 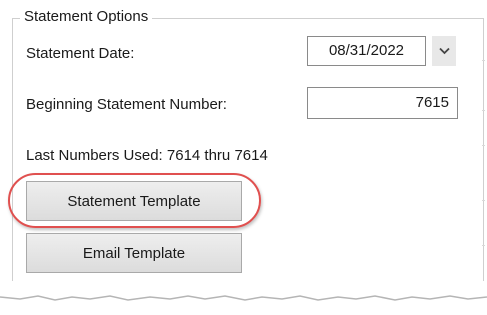 What do you see at coordinates (126, 104) in the screenshot?
I see `beginning-number-label: Beginning Statement Number:` at bounding box center [126, 104].